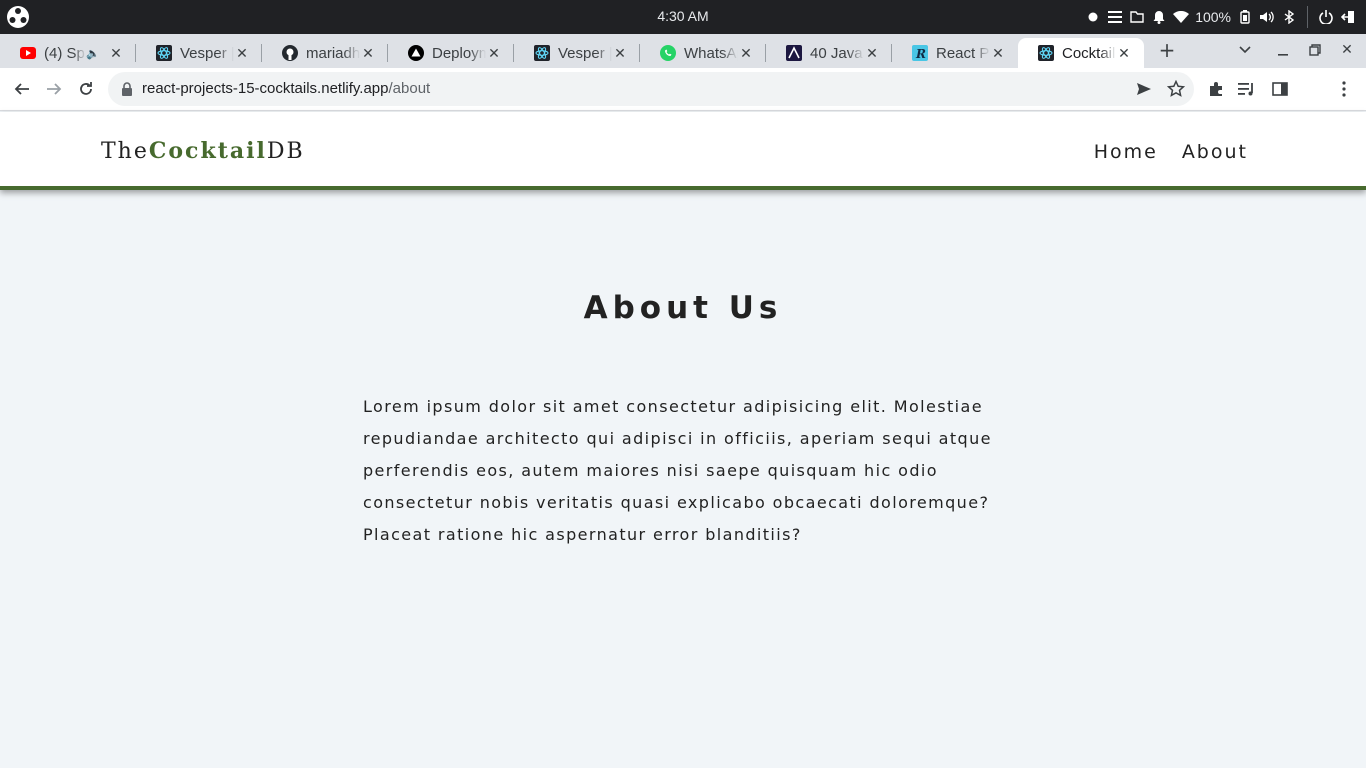 The width and height of the screenshot is (1366, 768). What do you see at coordinates (459, 53) in the screenshot?
I see `tab-title: Deploym` at bounding box center [459, 53].